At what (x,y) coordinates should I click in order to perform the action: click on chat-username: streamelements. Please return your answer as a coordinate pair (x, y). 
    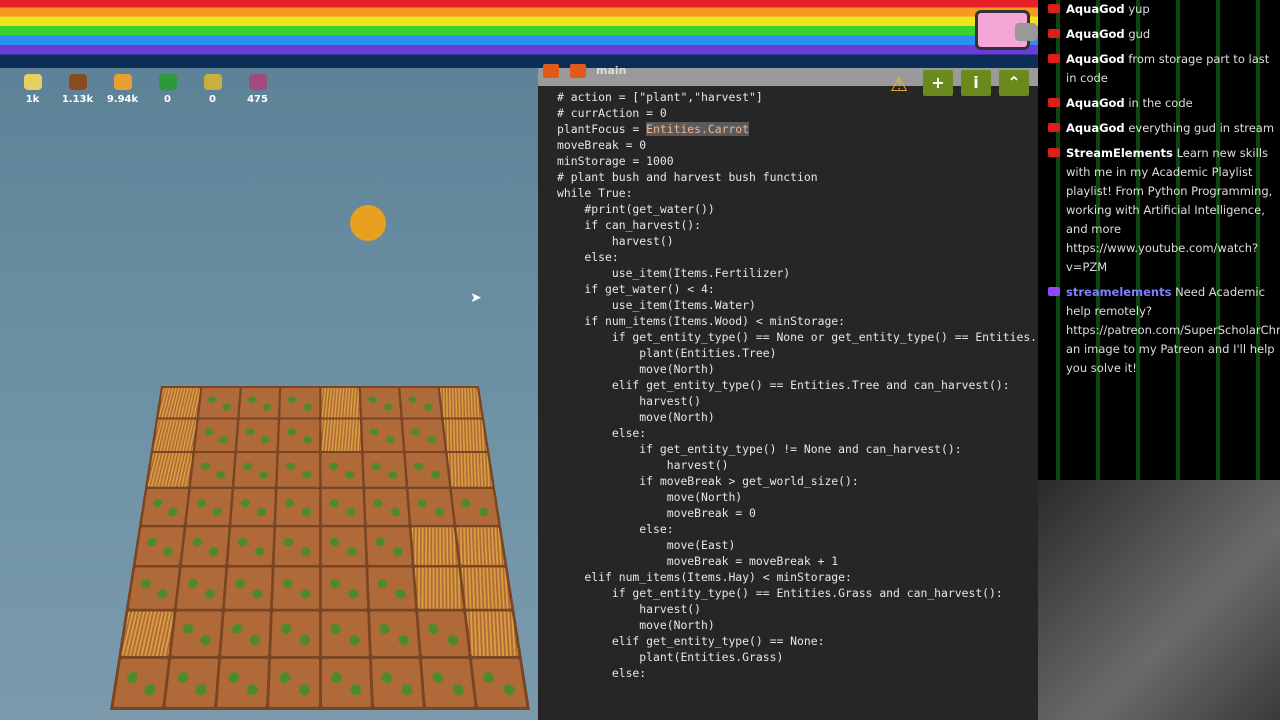
    Looking at the image, I should click on (1119, 292).